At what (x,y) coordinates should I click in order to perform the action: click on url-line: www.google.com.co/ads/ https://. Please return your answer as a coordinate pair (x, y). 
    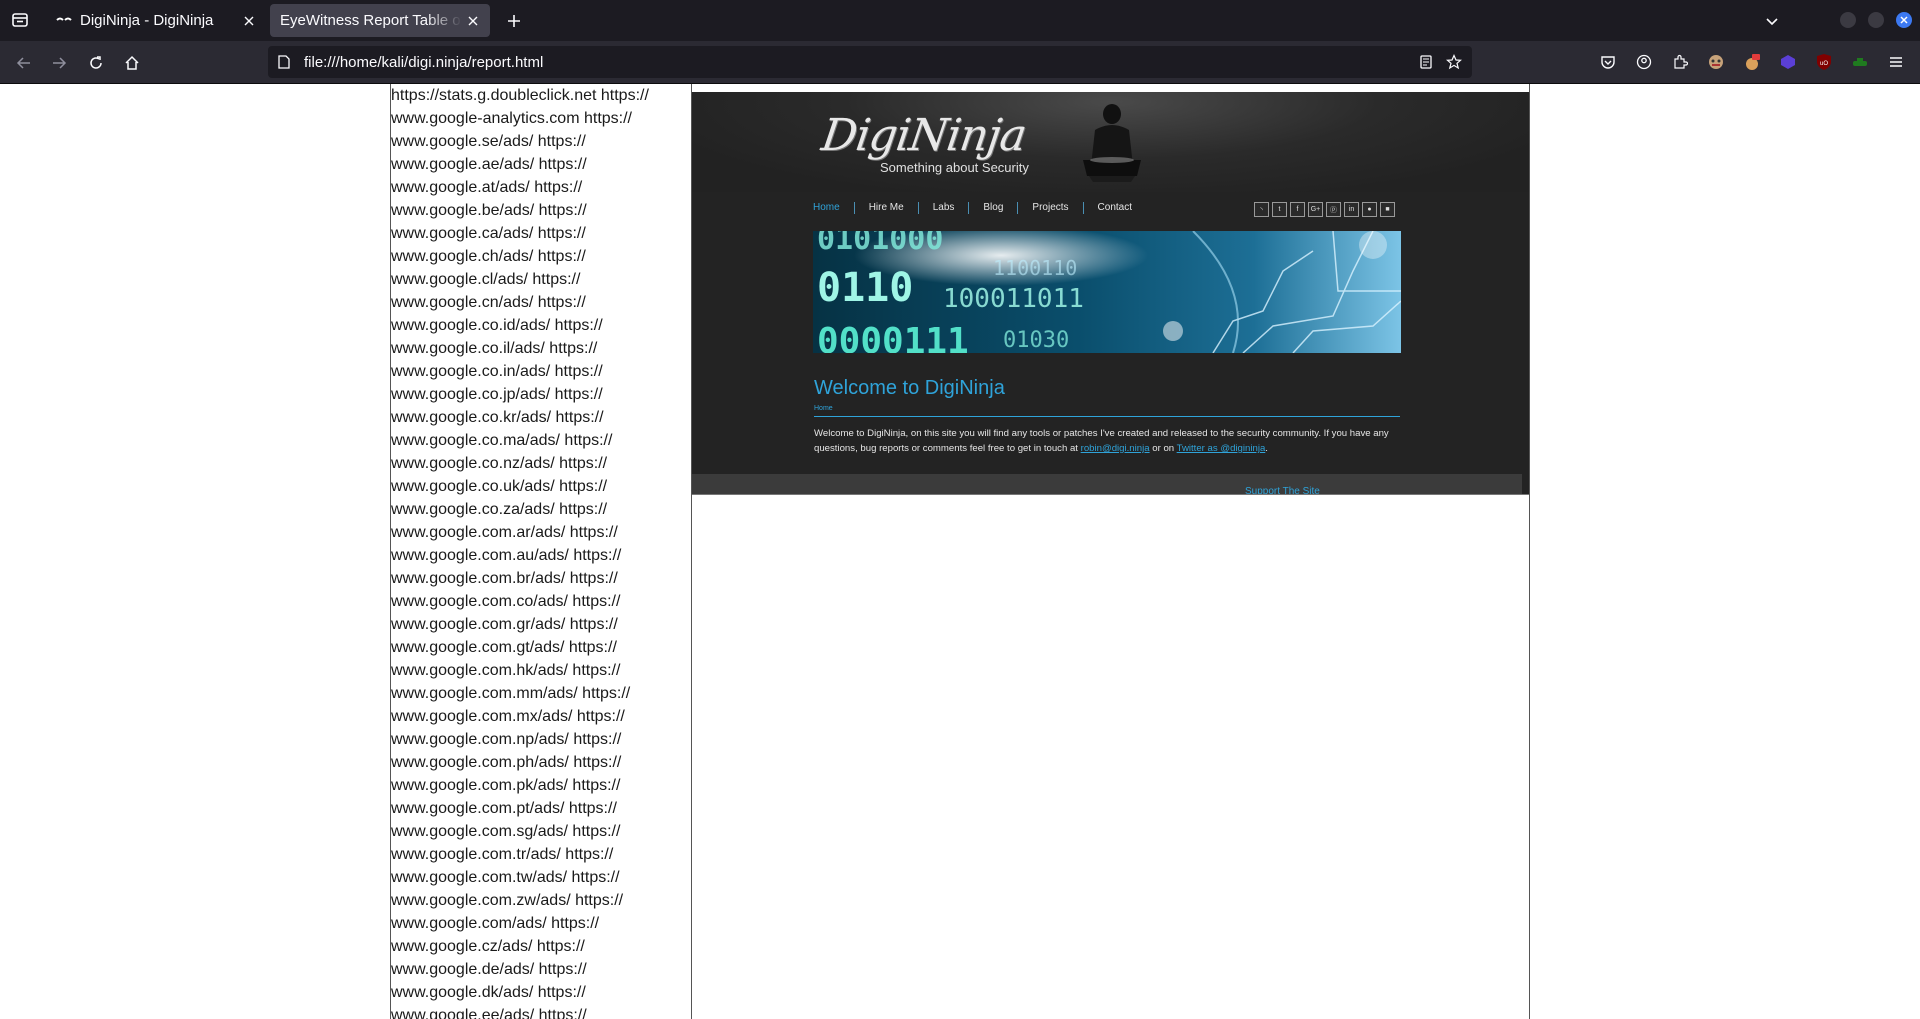
    Looking at the image, I should click on (506, 601).